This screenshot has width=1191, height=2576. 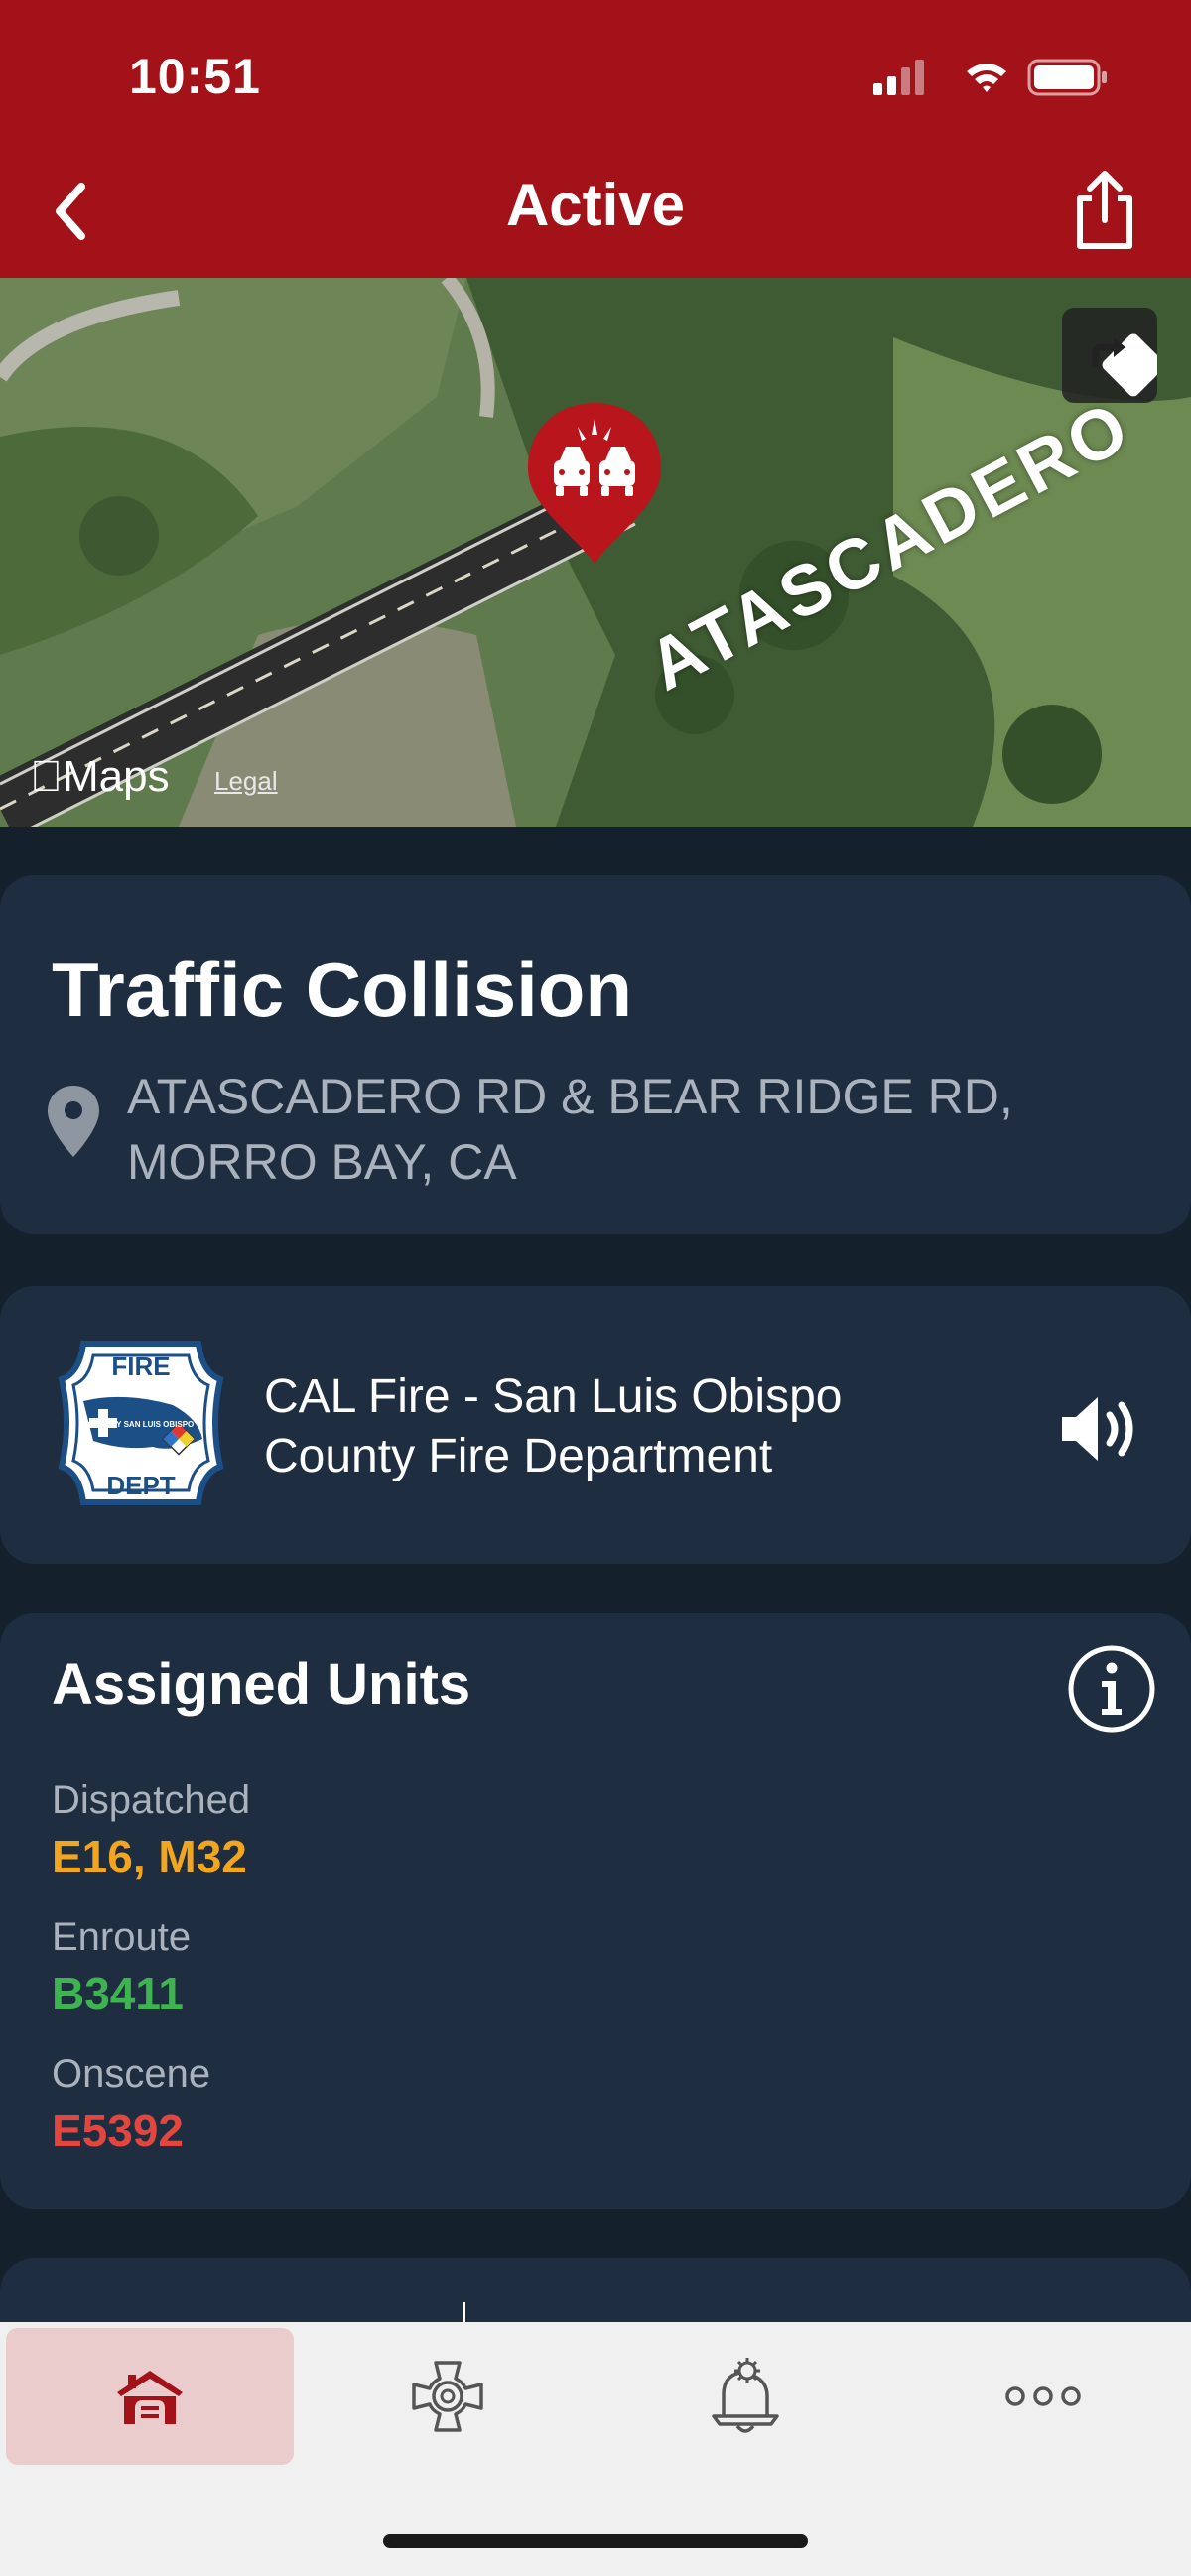 I want to click on home-indicator, so click(x=595, y=2541).